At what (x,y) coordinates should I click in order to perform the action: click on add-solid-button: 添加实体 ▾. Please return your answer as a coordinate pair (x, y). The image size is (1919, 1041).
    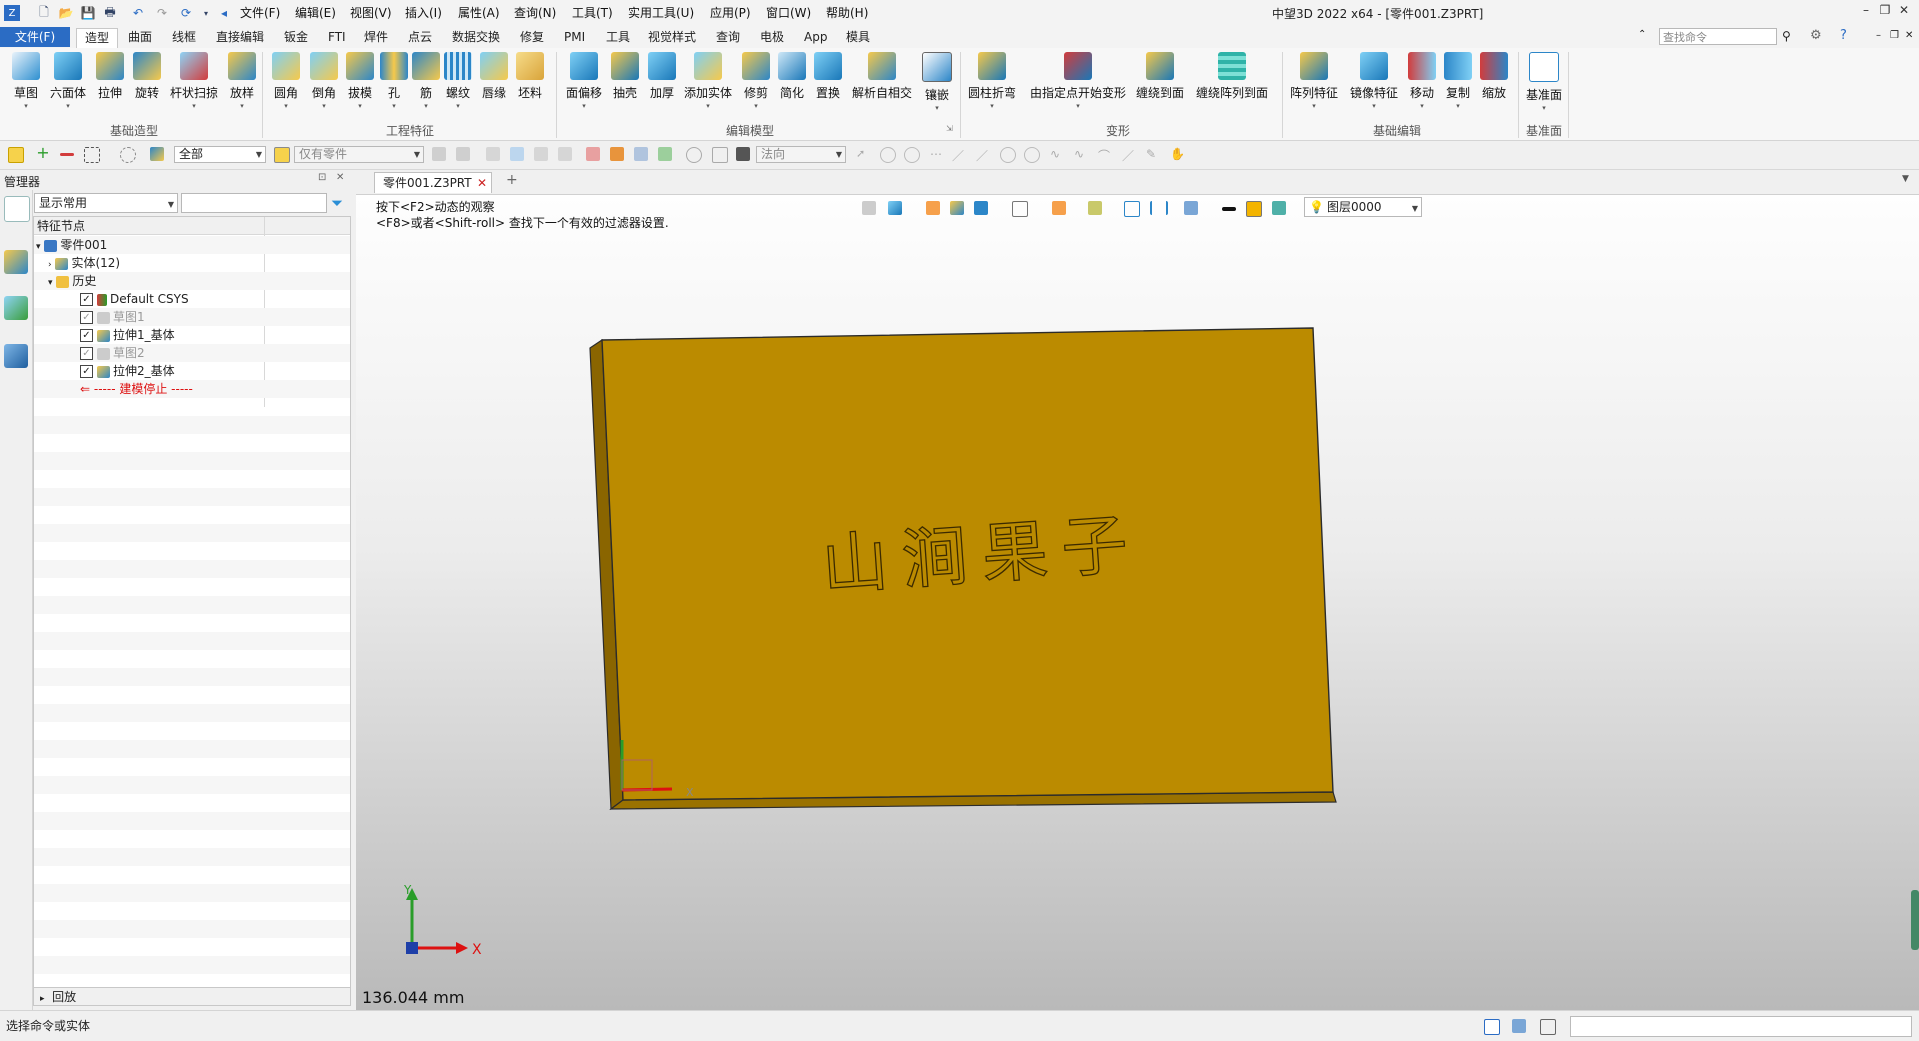
    Looking at the image, I should click on (708, 81).